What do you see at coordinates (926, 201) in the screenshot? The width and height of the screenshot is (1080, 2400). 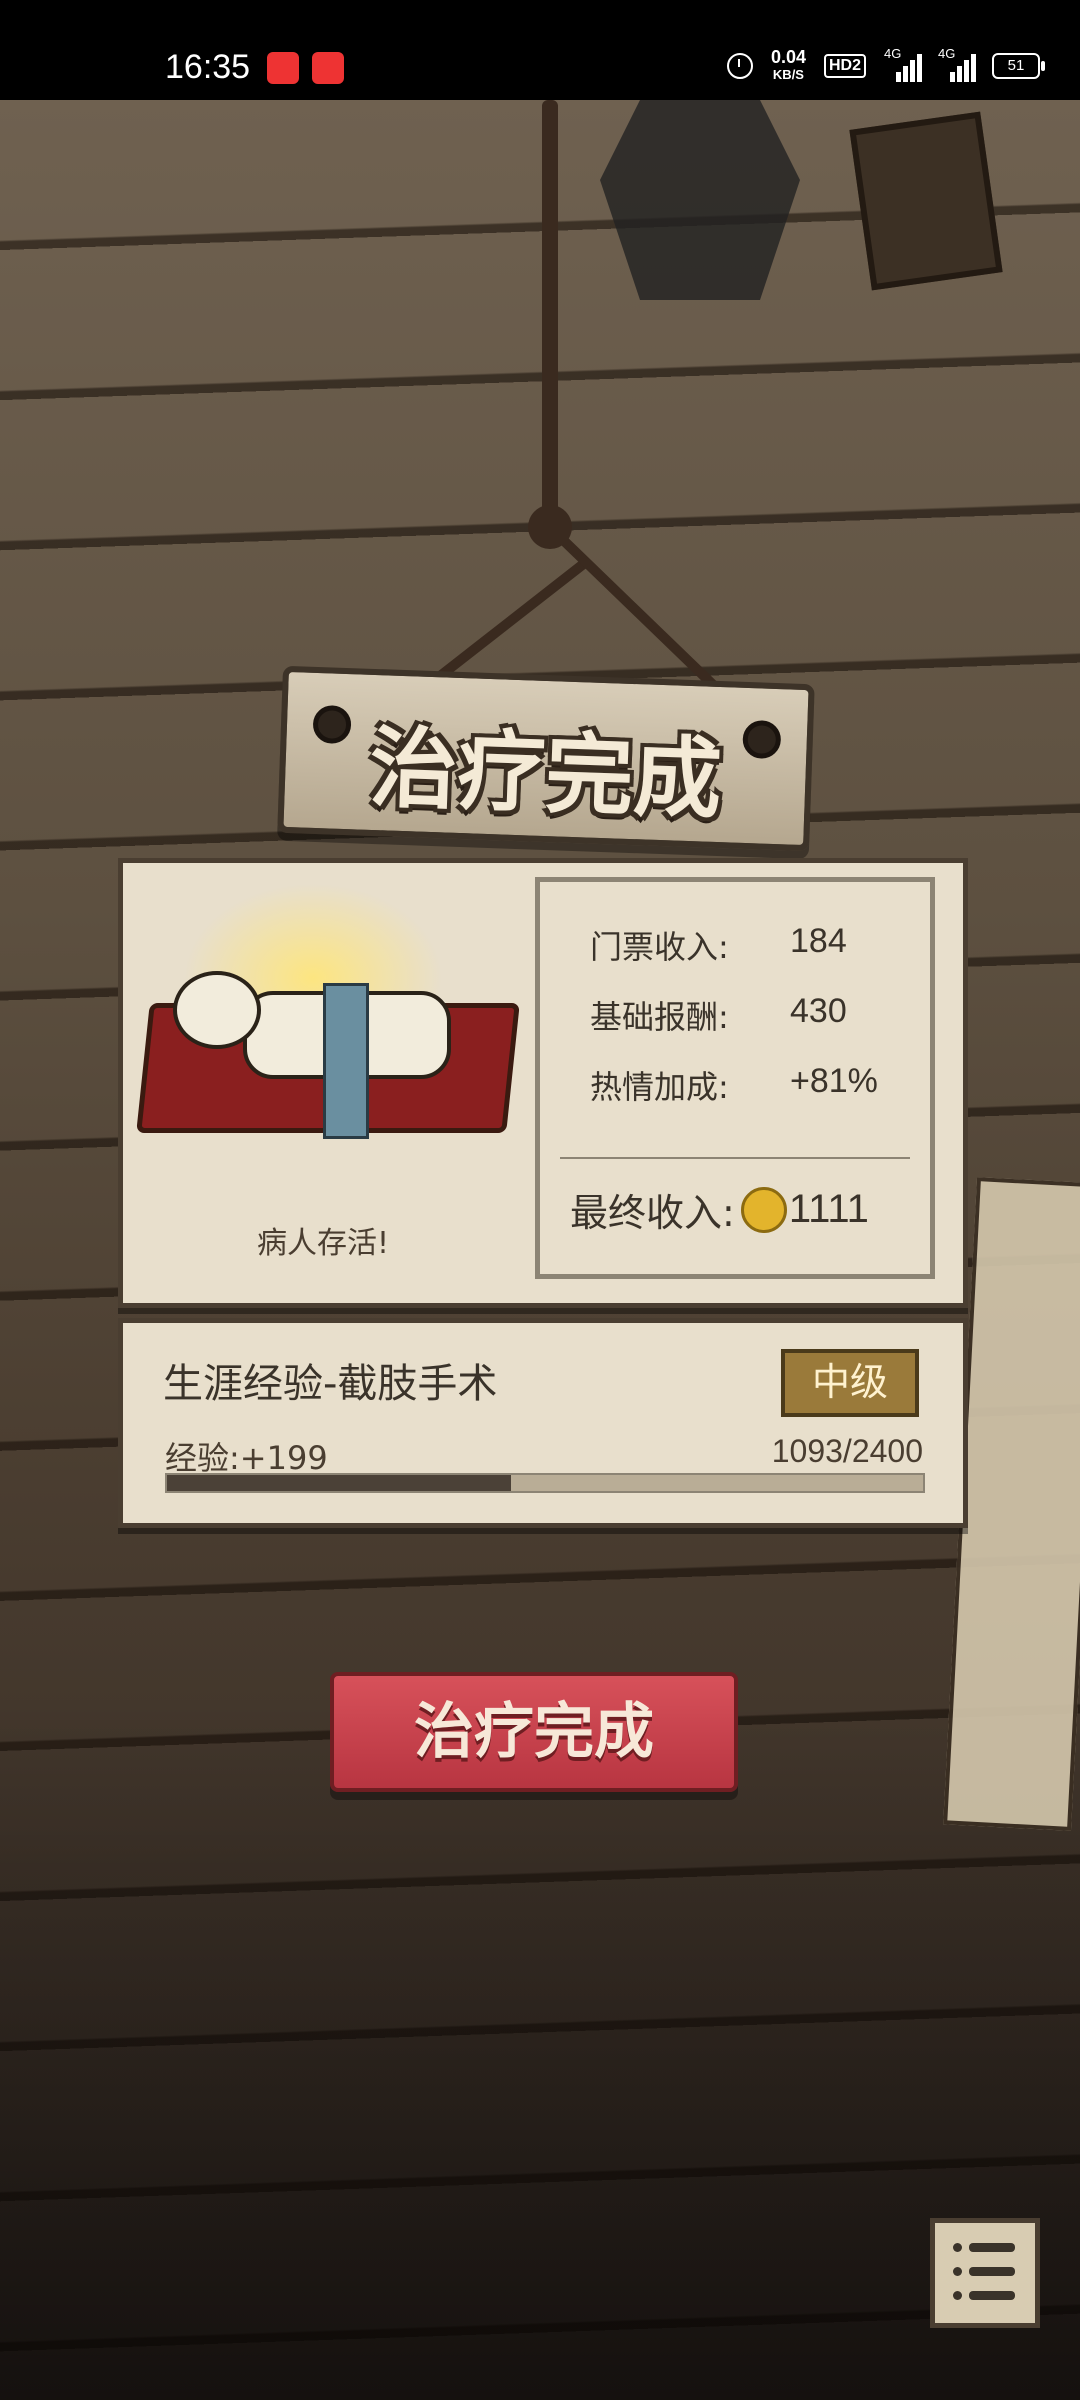 I see `book-decoration` at bounding box center [926, 201].